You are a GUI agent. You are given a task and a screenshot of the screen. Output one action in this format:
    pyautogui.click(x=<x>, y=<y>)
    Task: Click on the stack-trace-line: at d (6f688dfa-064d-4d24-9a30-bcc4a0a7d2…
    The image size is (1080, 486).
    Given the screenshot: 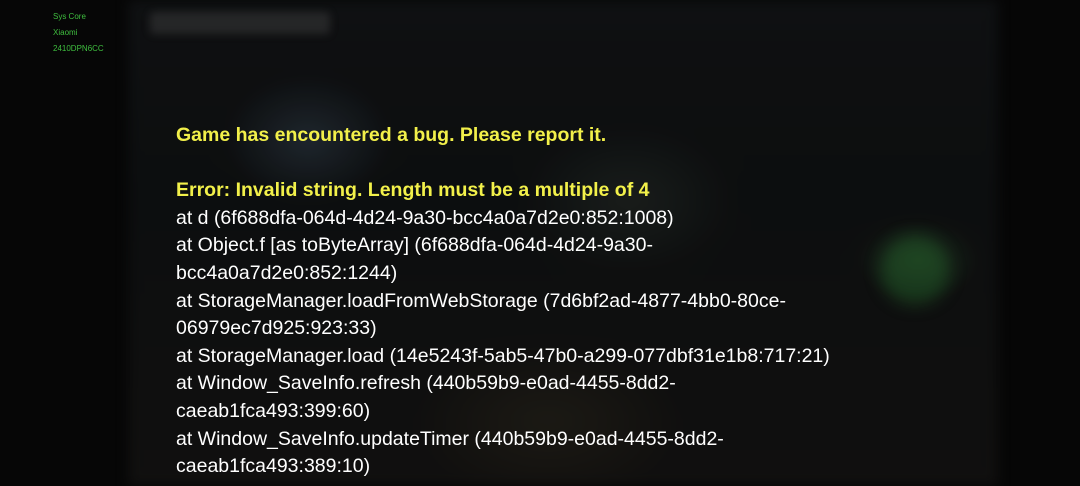 What is the action you would take?
    pyautogui.click(x=425, y=217)
    